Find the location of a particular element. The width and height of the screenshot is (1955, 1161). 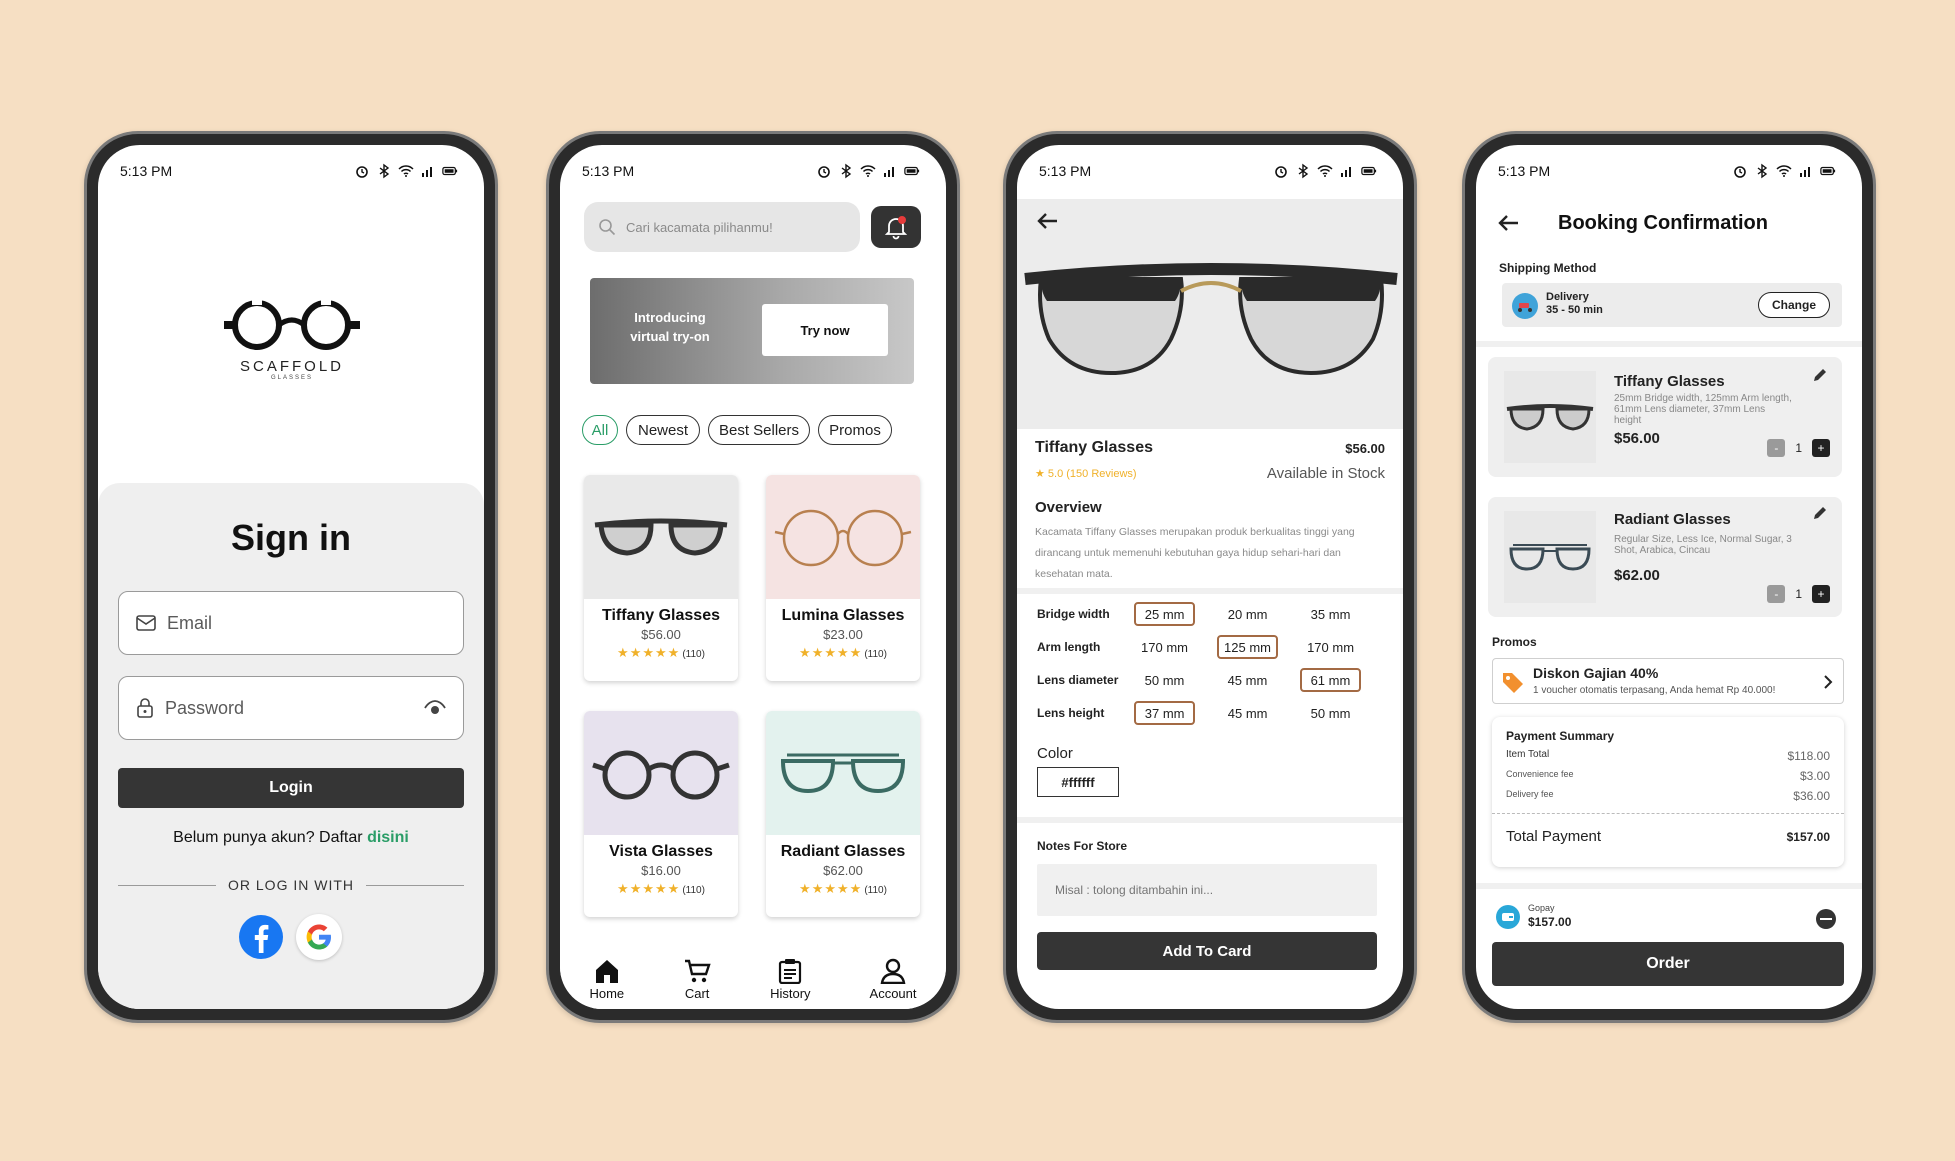

chip-promos: Promos is located at coordinates (855, 430).